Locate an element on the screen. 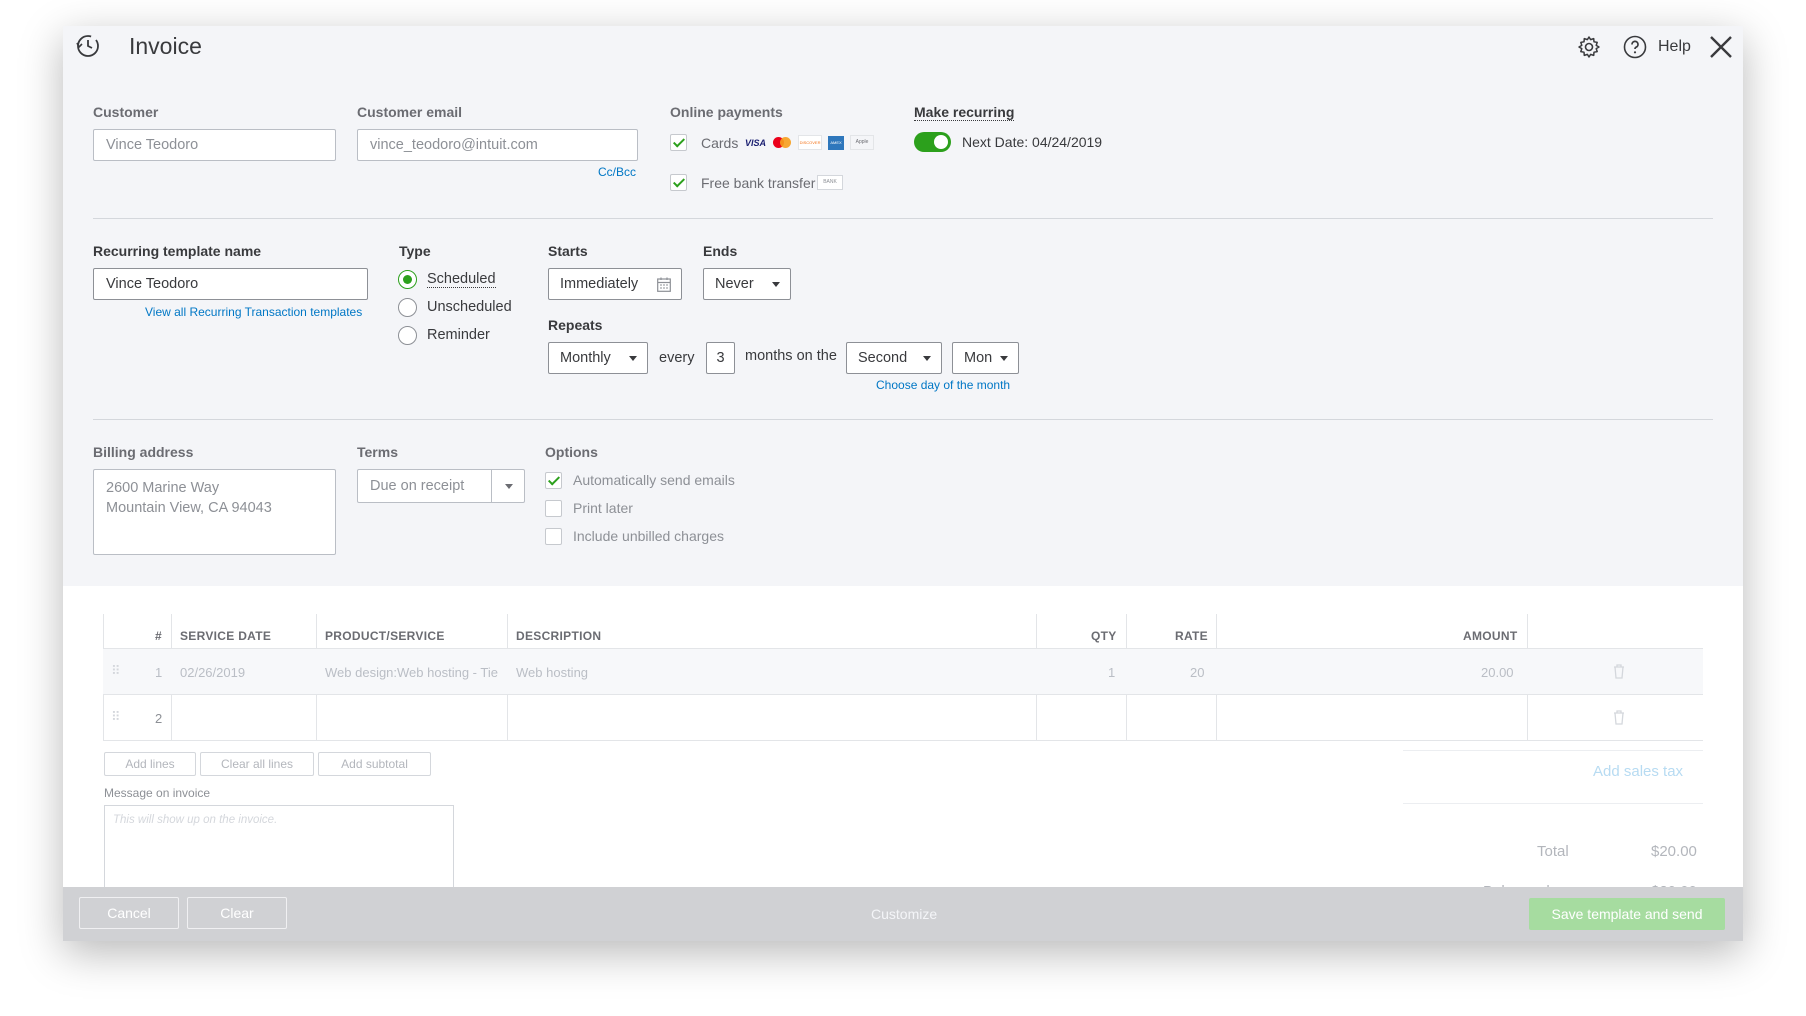  repeats-frequency-value: Monthly is located at coordinates (585, 358).